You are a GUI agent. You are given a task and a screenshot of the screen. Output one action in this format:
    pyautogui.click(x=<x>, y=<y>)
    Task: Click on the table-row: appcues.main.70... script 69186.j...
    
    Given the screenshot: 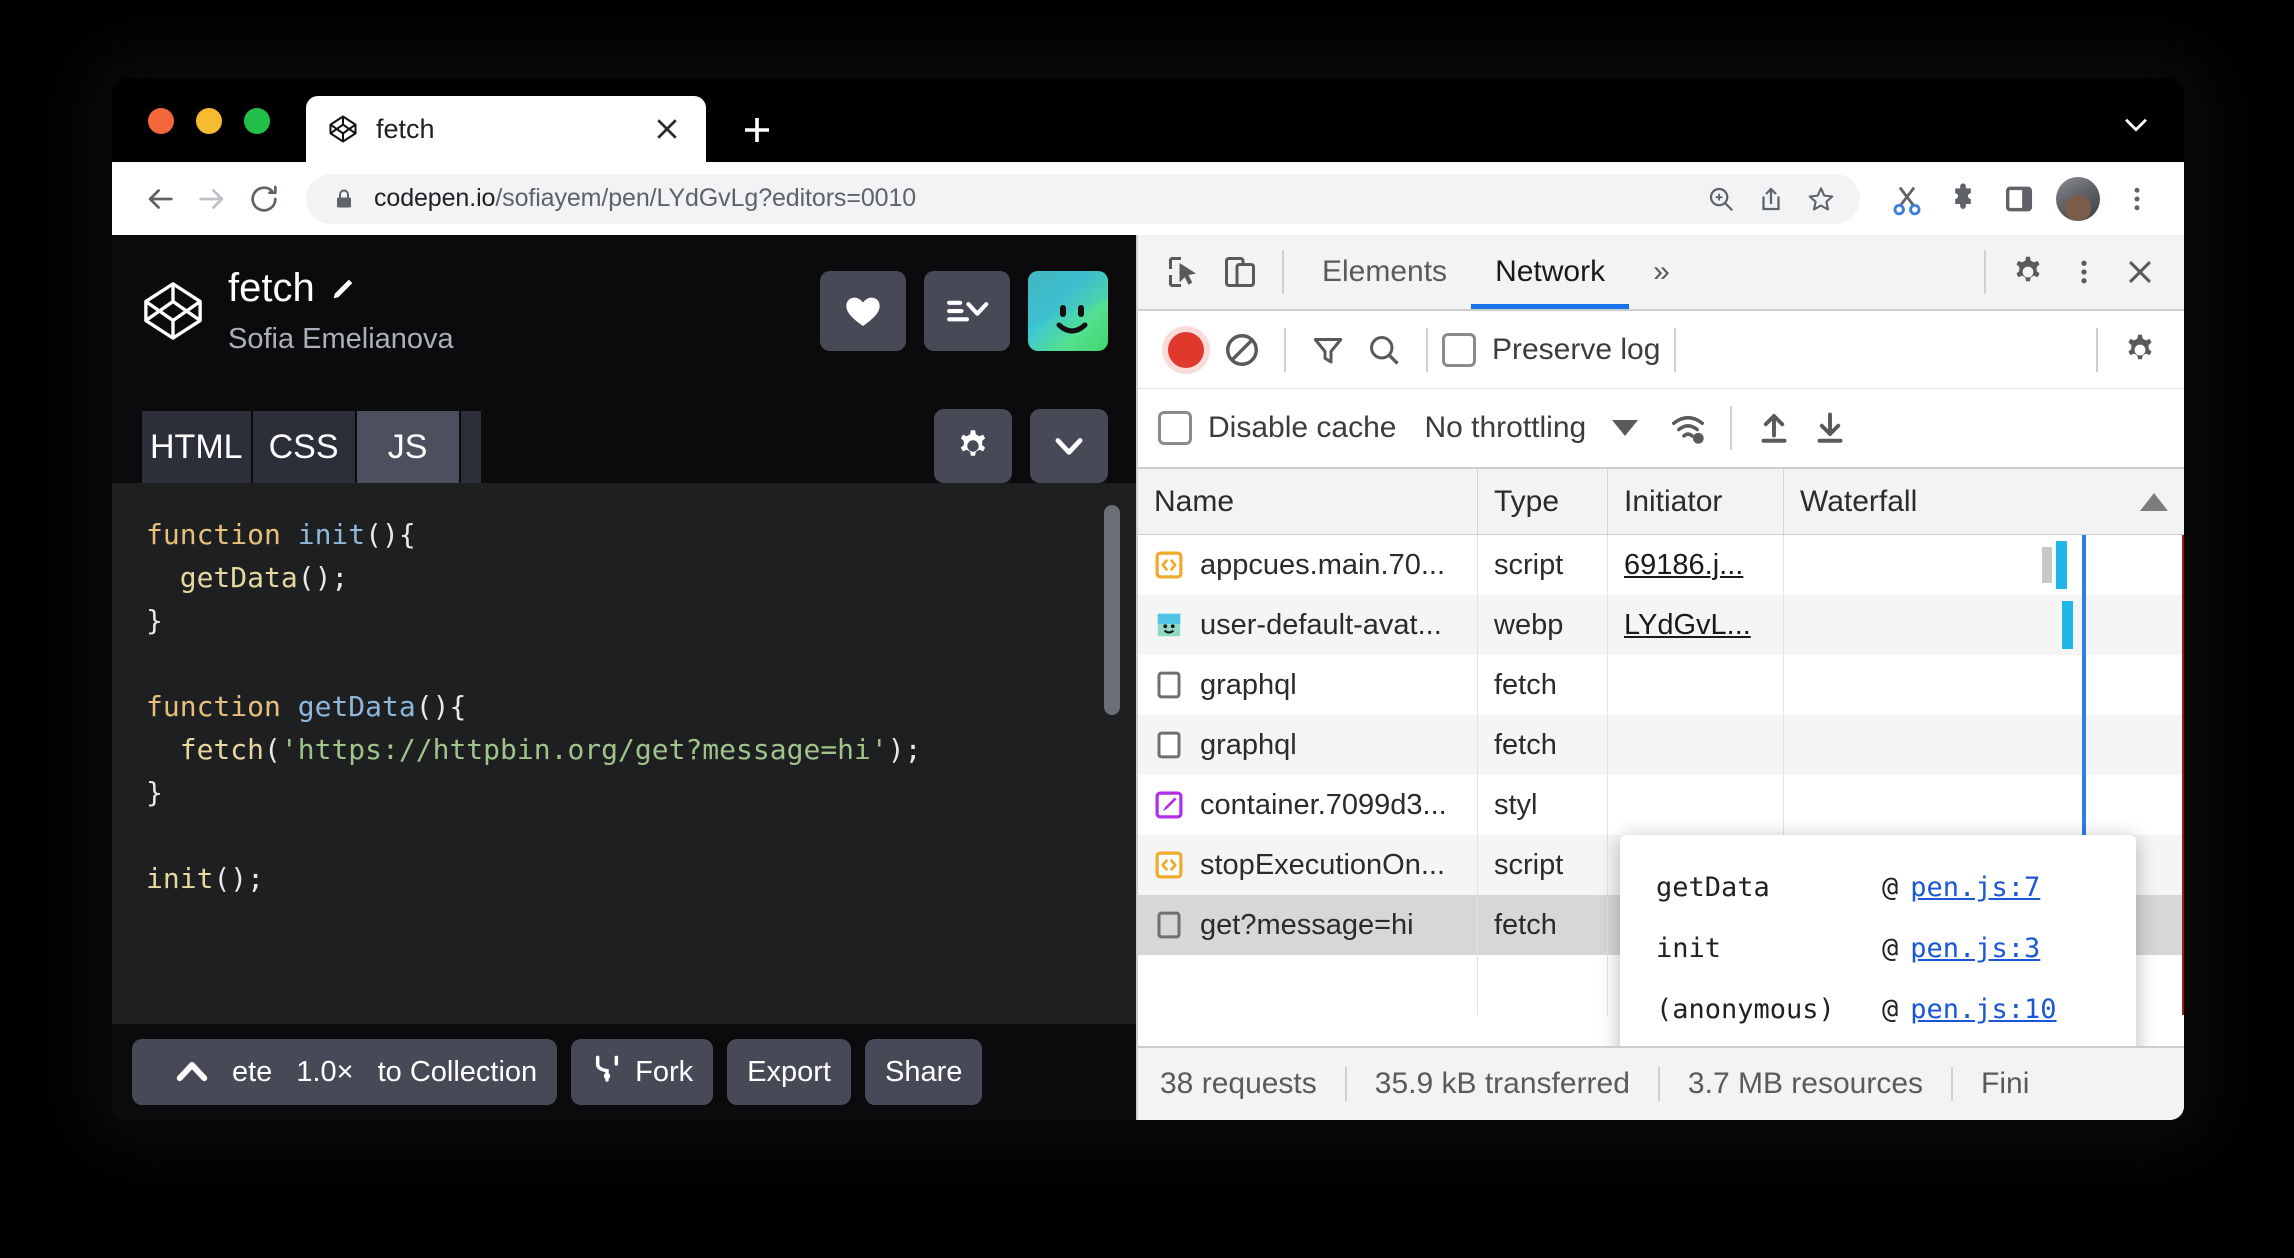 What is the action you would take?
    pyautogui.click(x=1661, y=565)
    